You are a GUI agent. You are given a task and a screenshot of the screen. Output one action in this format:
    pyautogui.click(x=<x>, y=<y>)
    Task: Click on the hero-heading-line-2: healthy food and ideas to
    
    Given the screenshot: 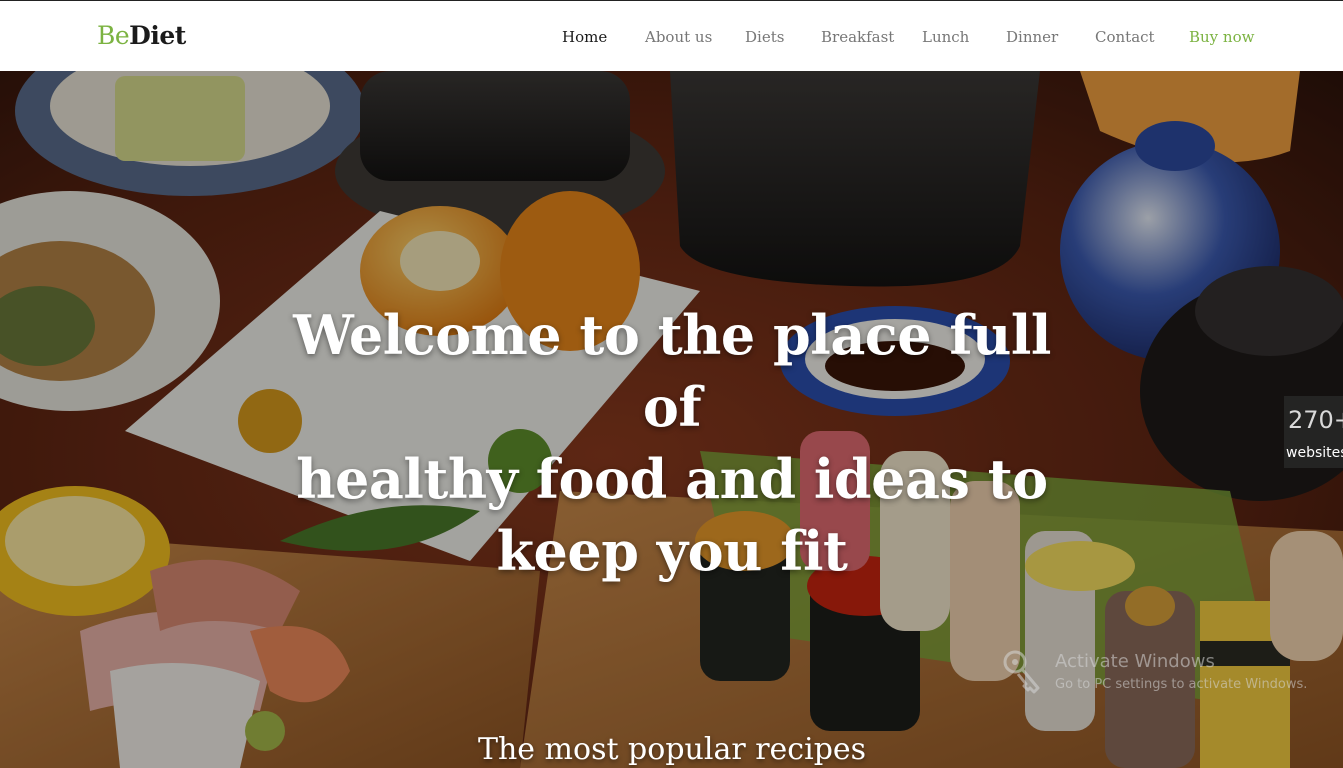 What is the action you would take?
    pyautogui.click(x=672, y=479)
    